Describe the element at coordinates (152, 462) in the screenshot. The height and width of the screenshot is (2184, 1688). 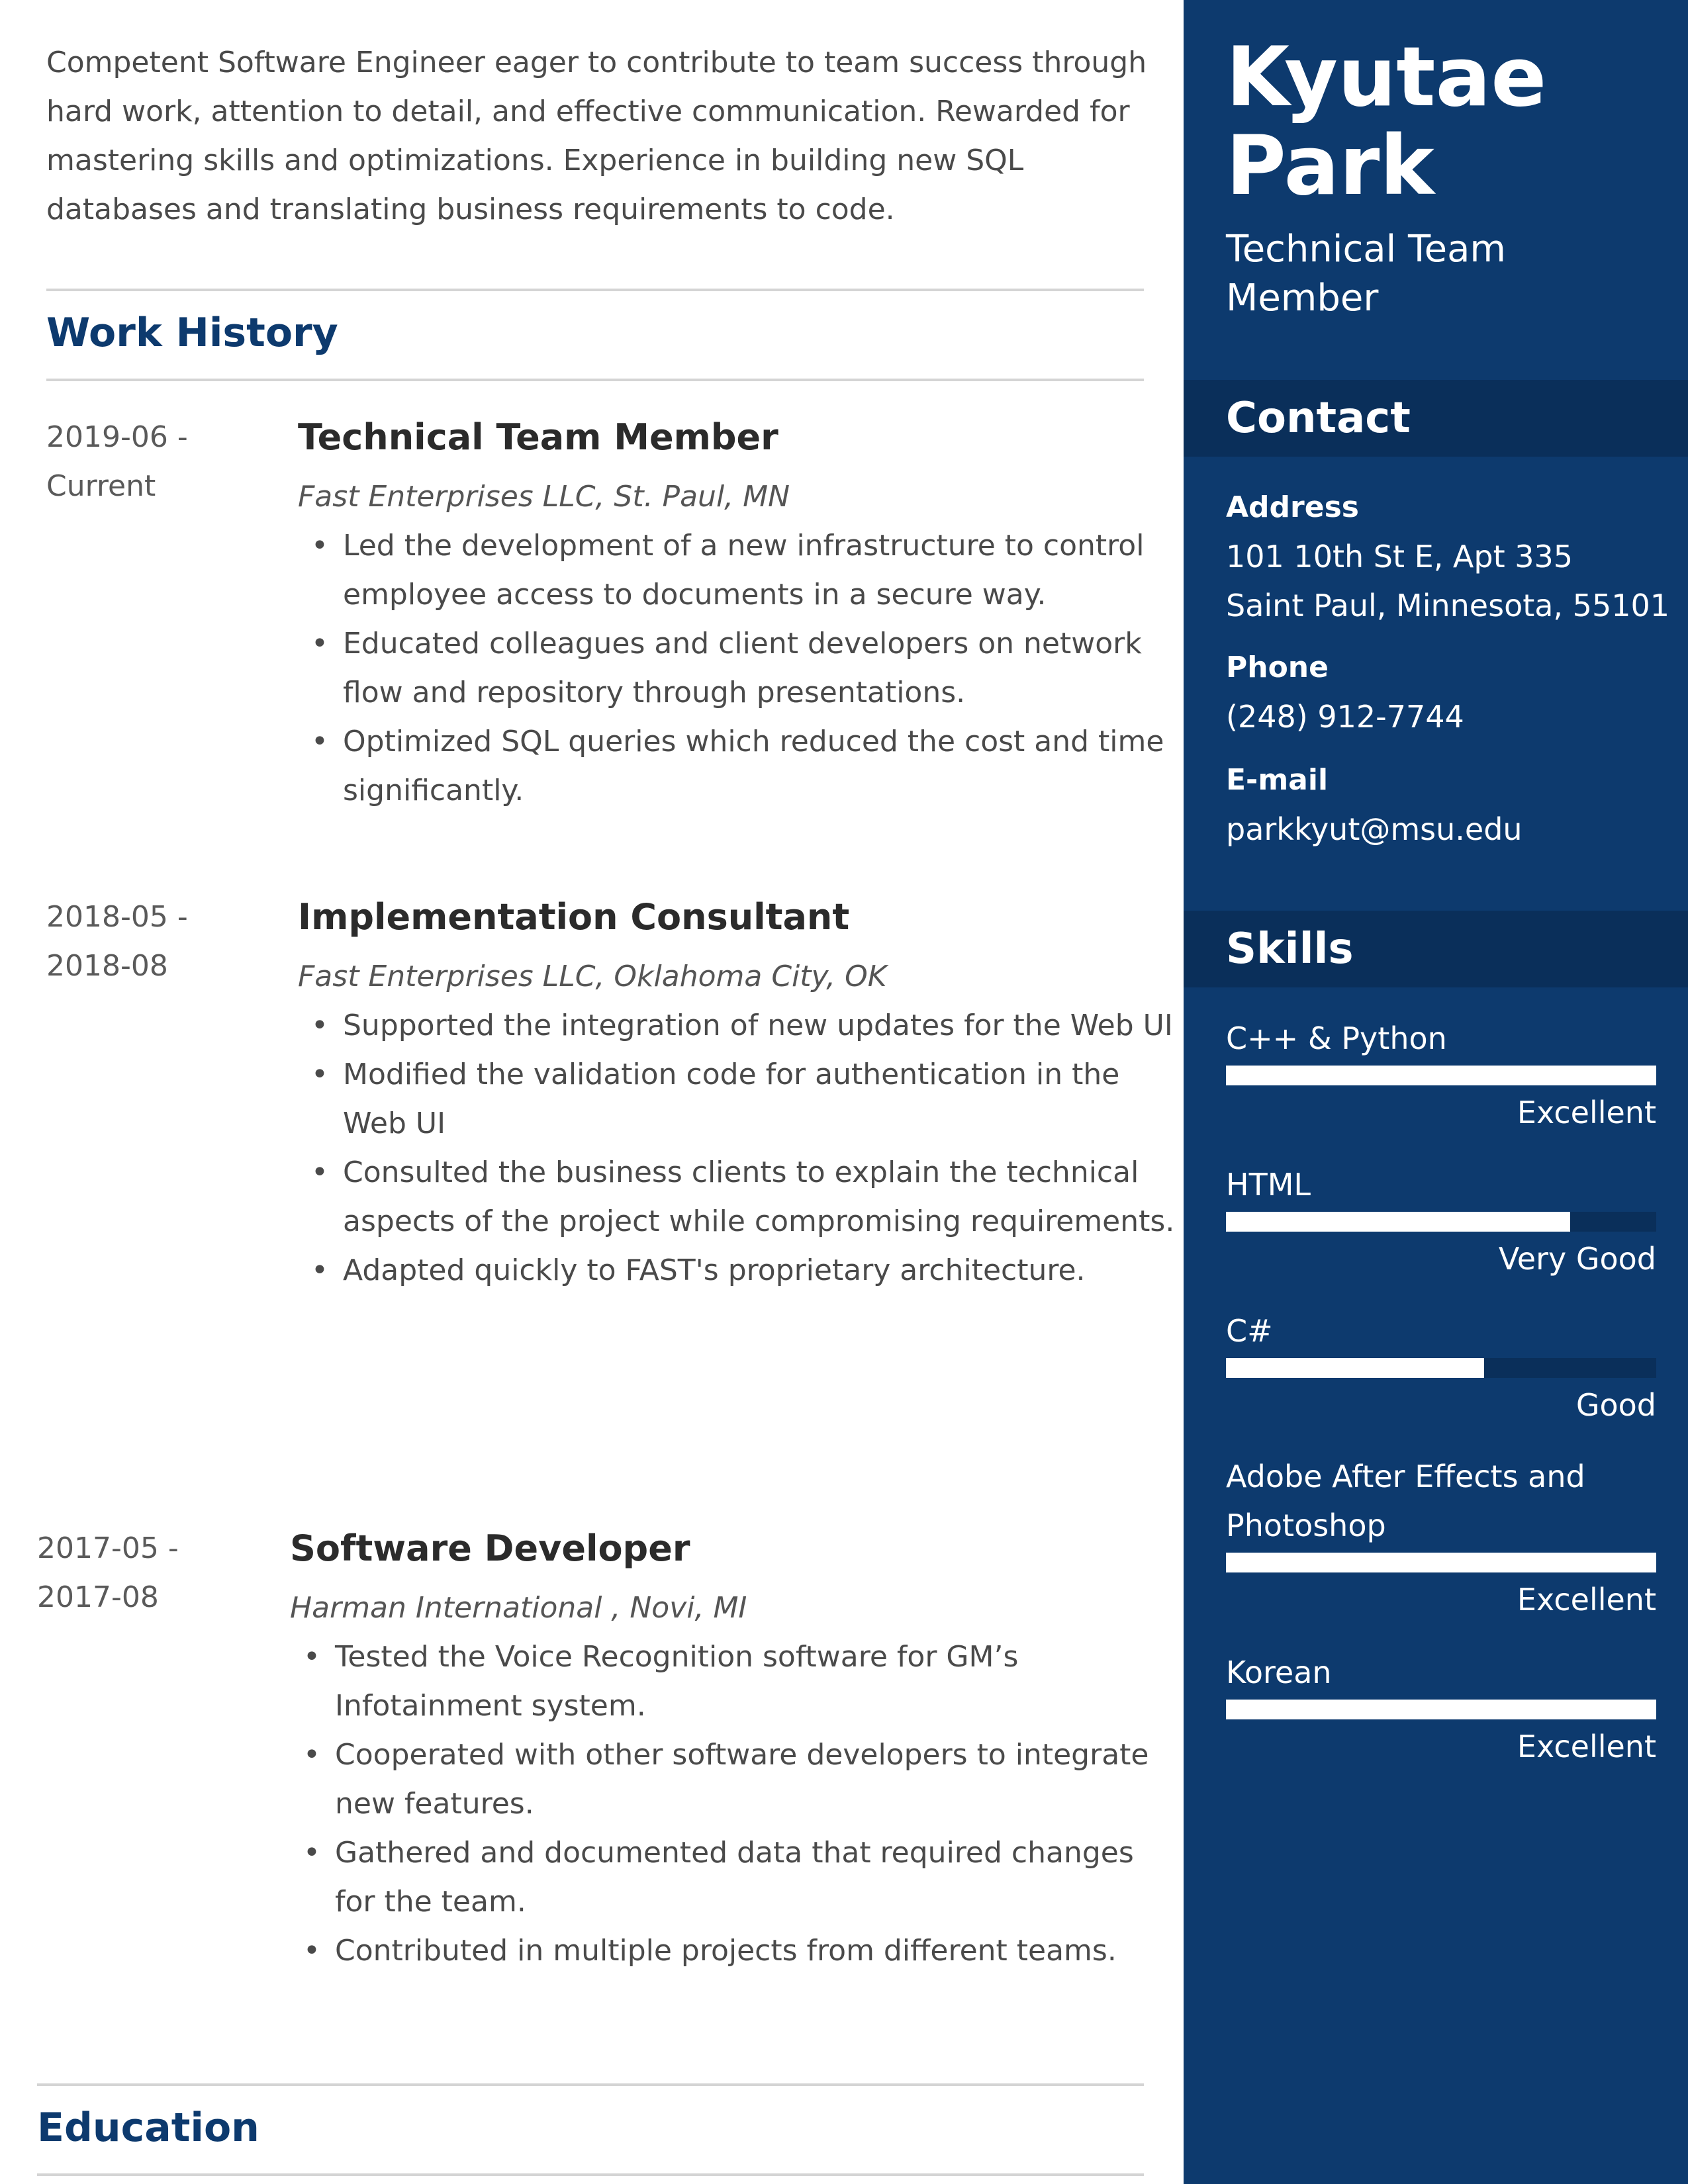
I see `job-date: 2019-06 - Current` at that location.